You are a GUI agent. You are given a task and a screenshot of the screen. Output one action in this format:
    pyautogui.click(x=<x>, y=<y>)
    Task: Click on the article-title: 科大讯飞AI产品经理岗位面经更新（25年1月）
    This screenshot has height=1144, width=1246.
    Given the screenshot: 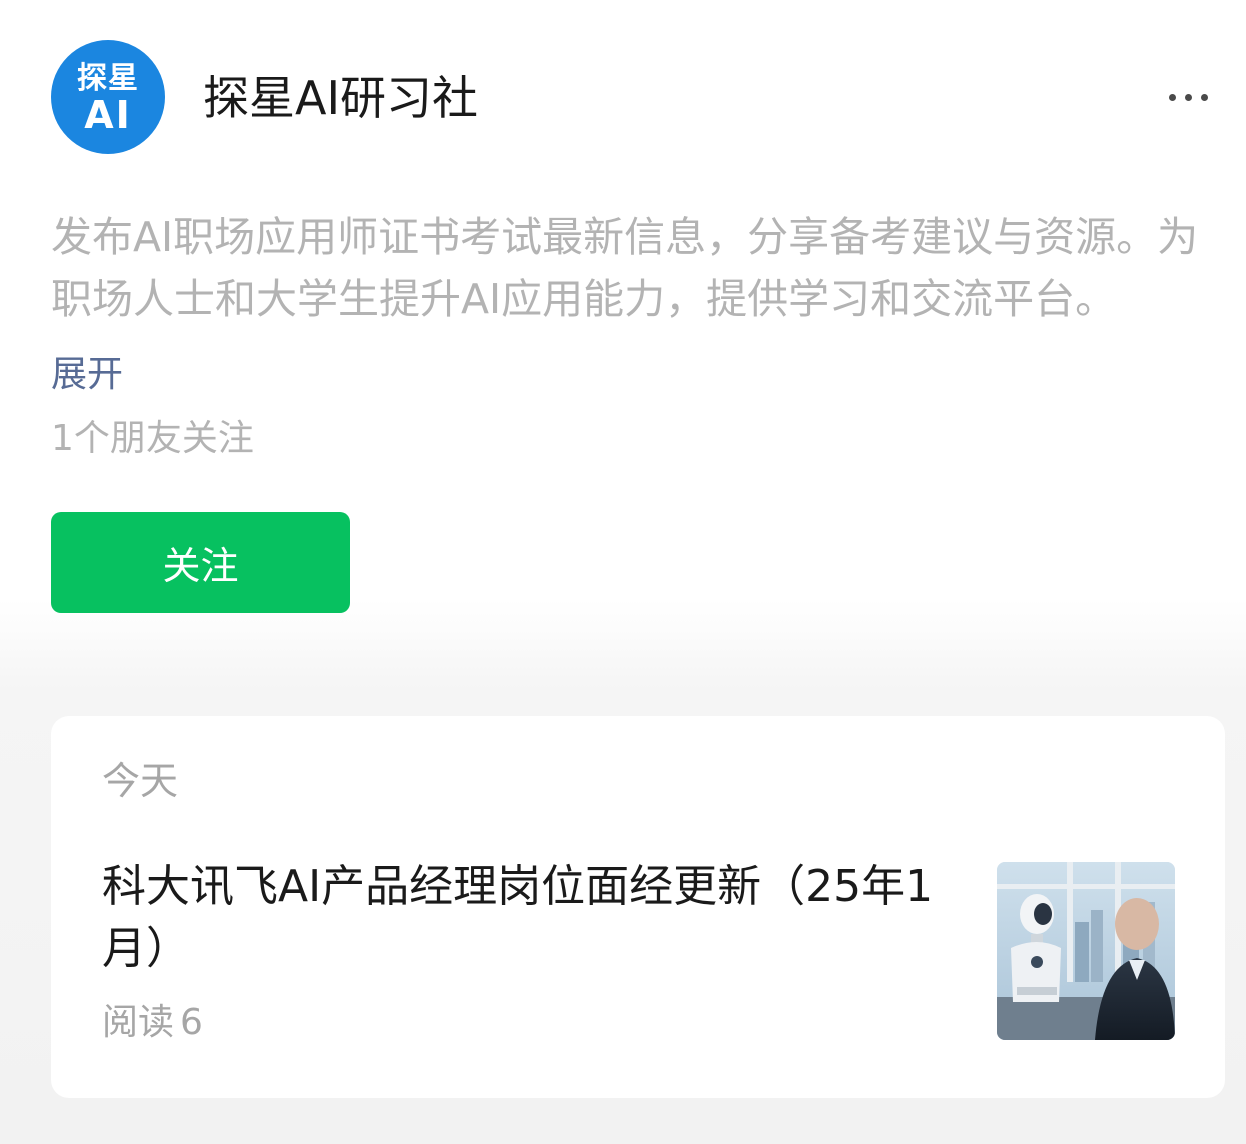 What is the action you would take?
    pyautogui.click(x=522, y=918)
    